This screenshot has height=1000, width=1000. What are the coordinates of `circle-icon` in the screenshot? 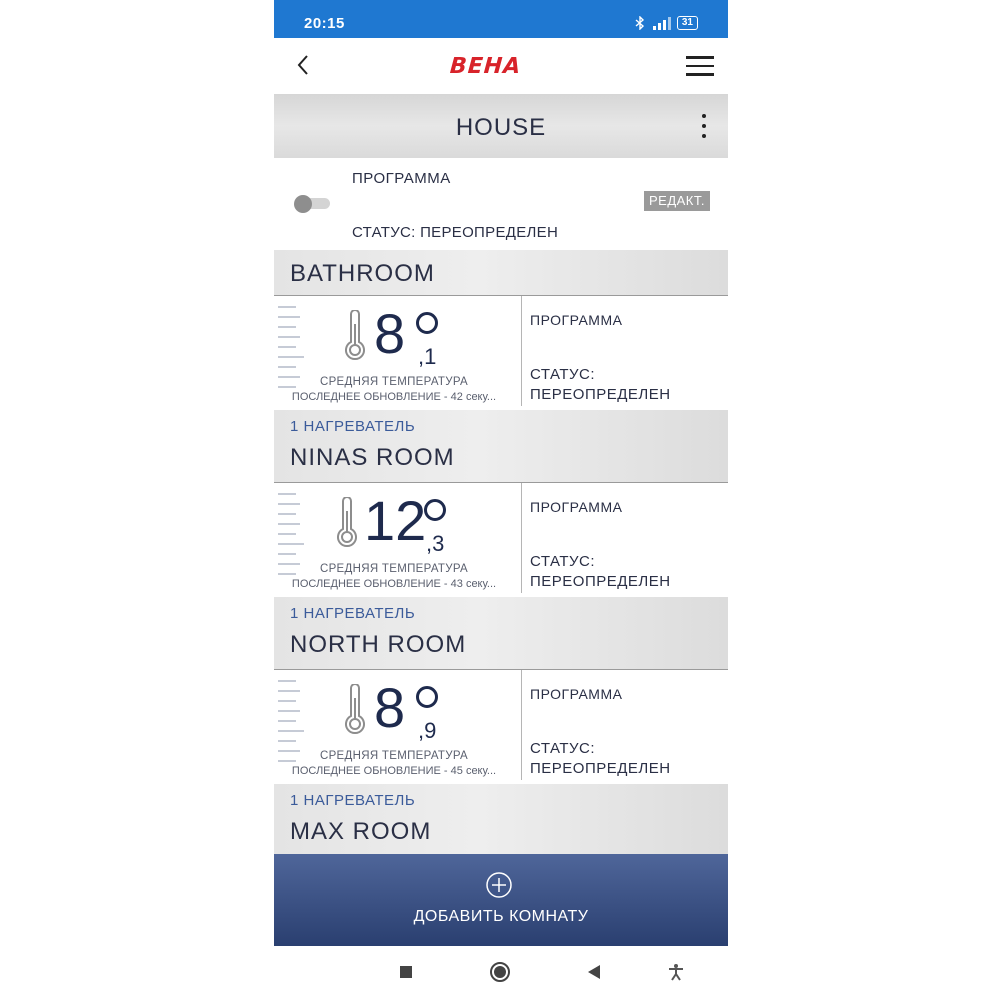 It's located at (500, 972).